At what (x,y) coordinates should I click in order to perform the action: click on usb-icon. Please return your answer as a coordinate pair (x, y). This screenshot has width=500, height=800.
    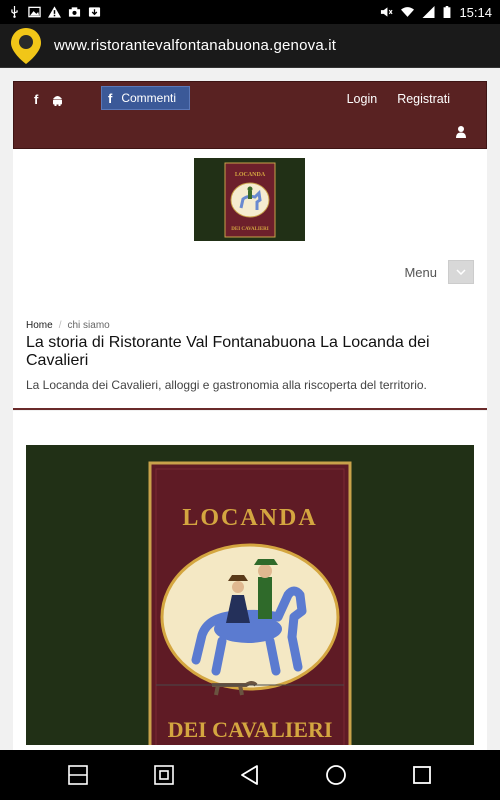
    Looking at the image, I should click on (14, 12).